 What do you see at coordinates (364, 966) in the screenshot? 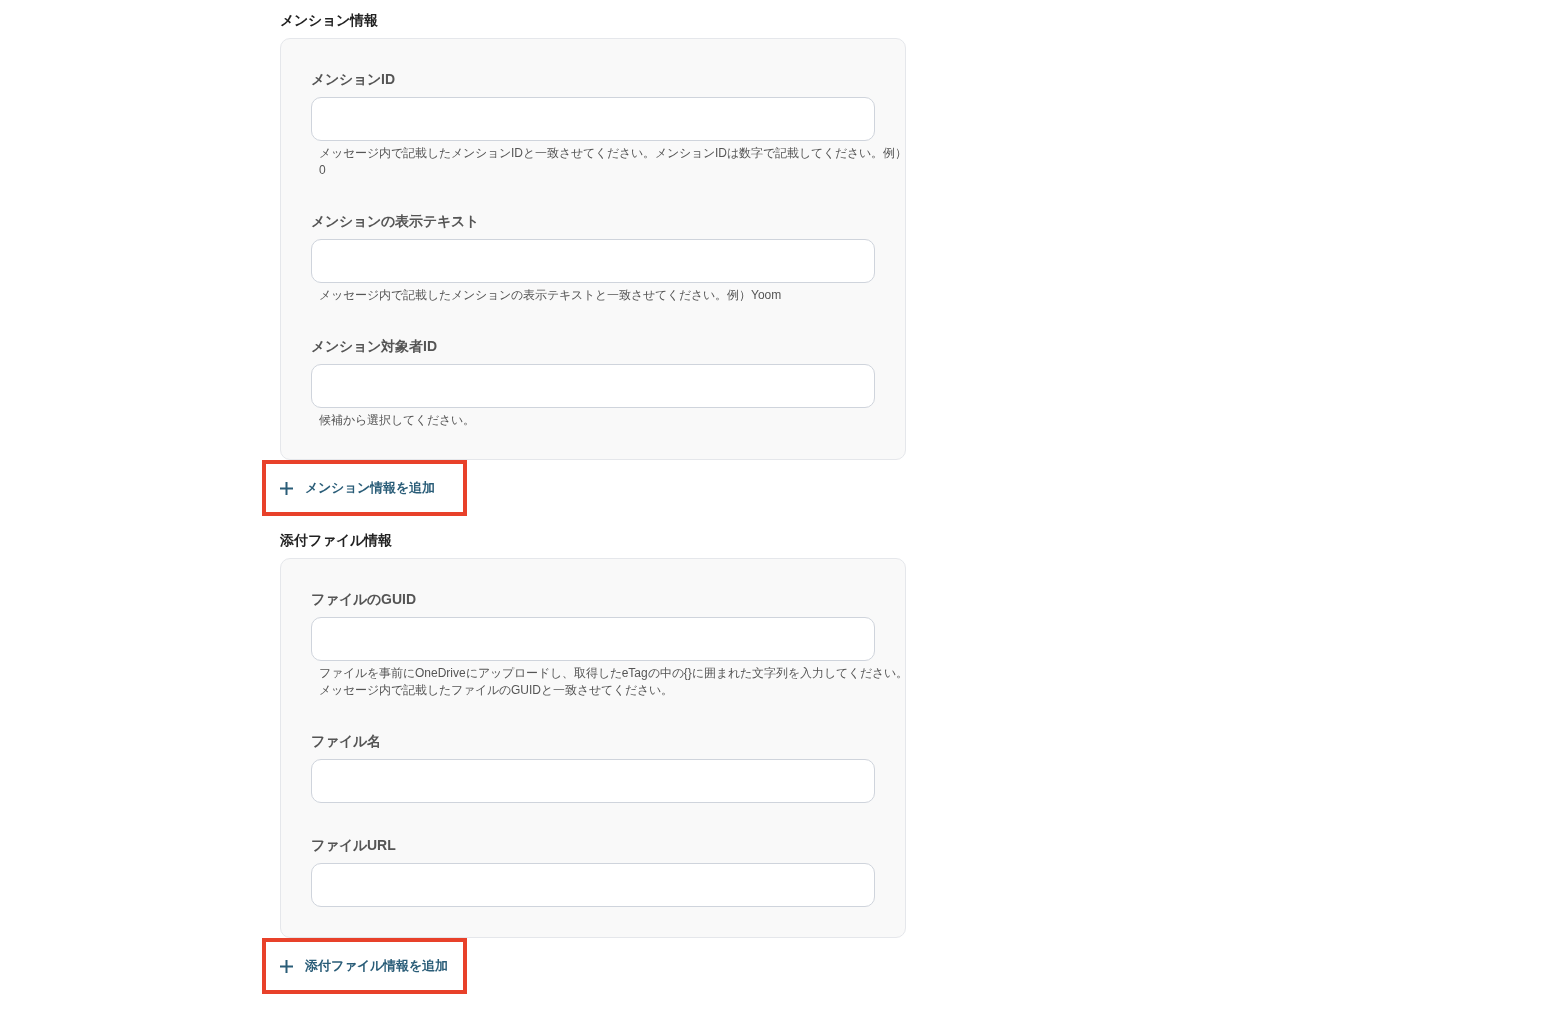
I see `add-button: 添付ファイル情報を追加` at bounding box center [364, 966].